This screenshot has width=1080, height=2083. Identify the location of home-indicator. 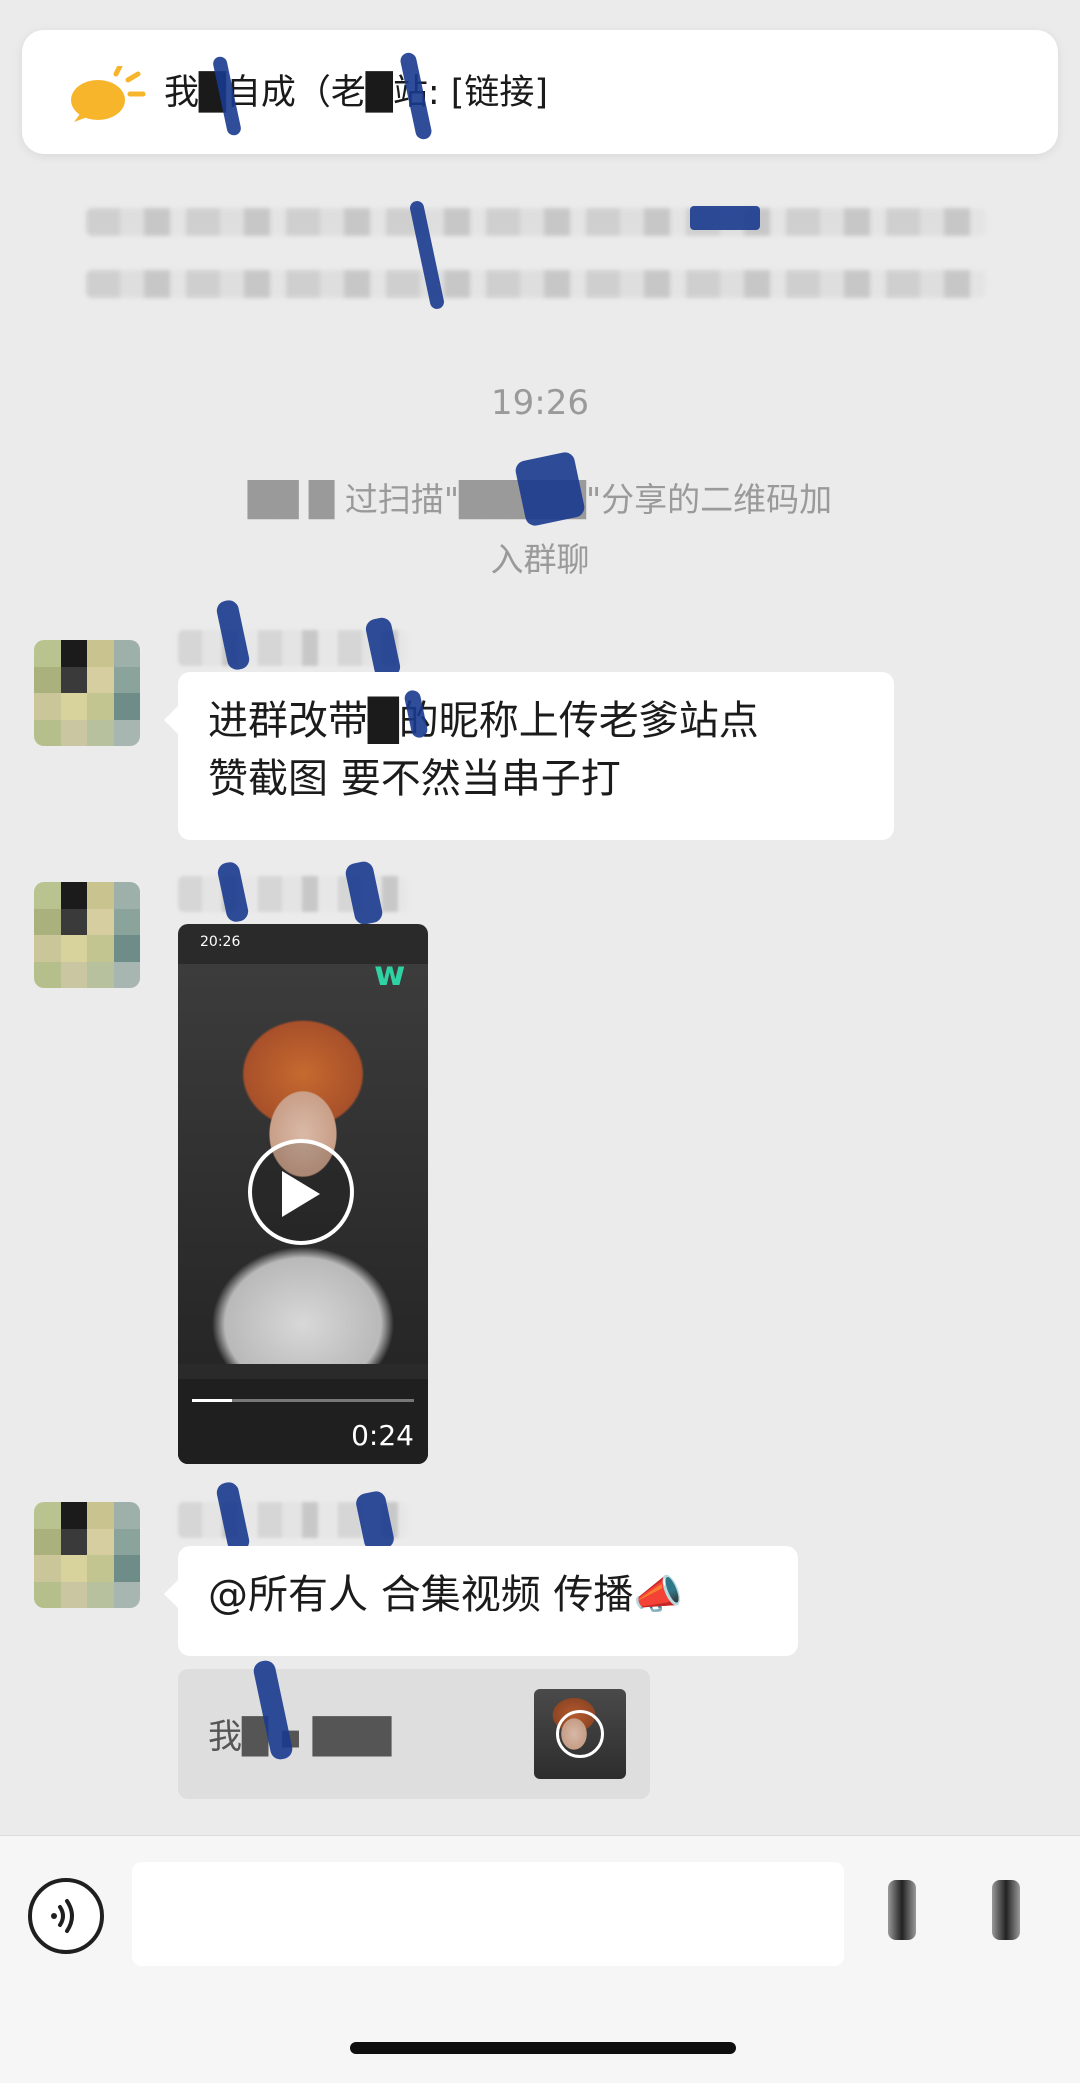
(543, 2048).